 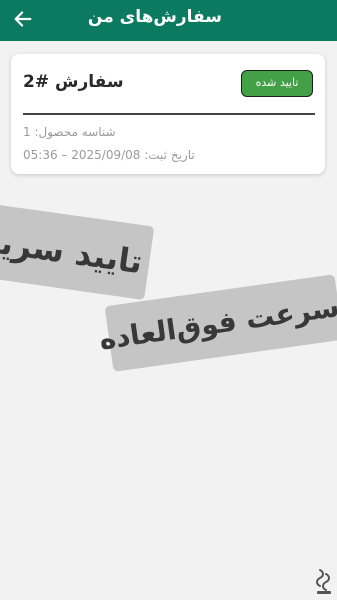 What do you see at coordinates (323, 581) in the screenshot?
I see `store-logo-icon` at bounding box center [323, 581].